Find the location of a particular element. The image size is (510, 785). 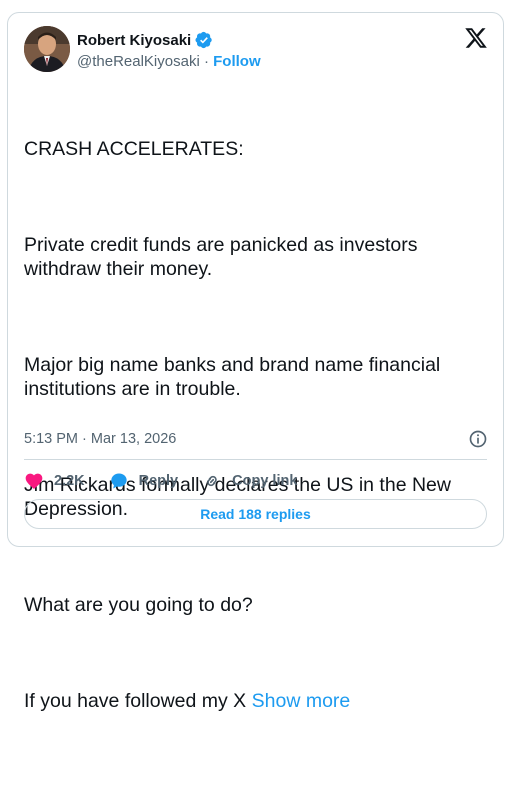

reply-button: Reply is located at coordinates (144, 481).